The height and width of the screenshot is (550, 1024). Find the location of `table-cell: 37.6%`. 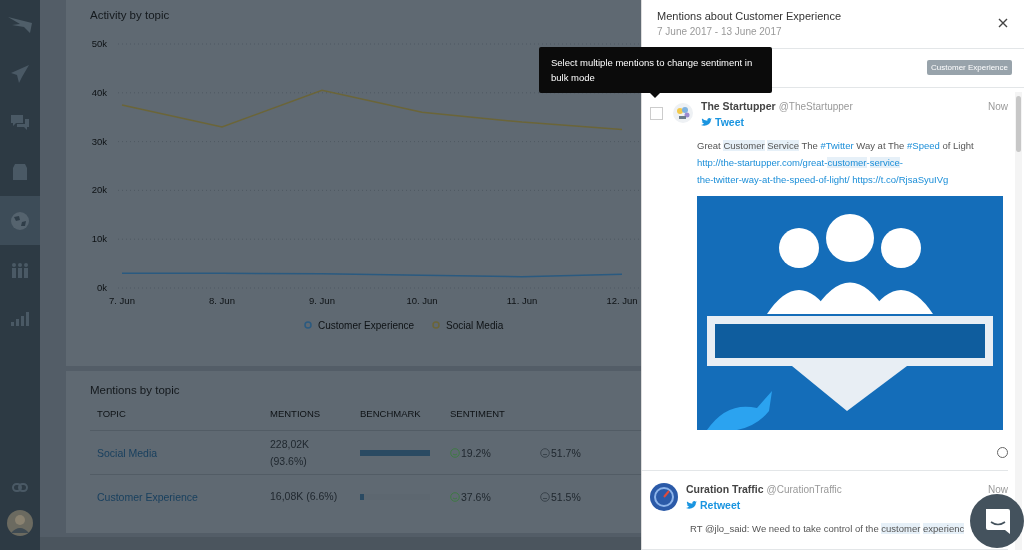

table-cell: 37.6% is located at coordinates (476, 496).